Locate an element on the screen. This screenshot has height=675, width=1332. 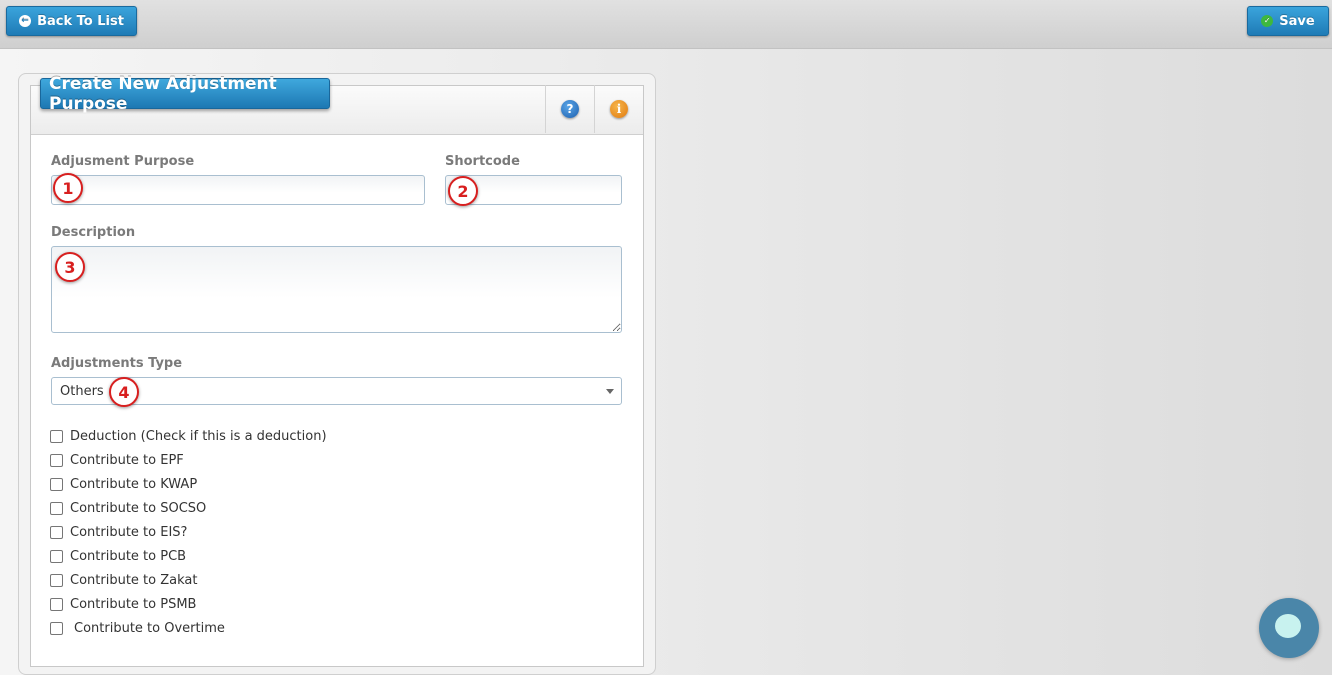
annotation-marker-4: 4 is located at coordinates (124, 392).